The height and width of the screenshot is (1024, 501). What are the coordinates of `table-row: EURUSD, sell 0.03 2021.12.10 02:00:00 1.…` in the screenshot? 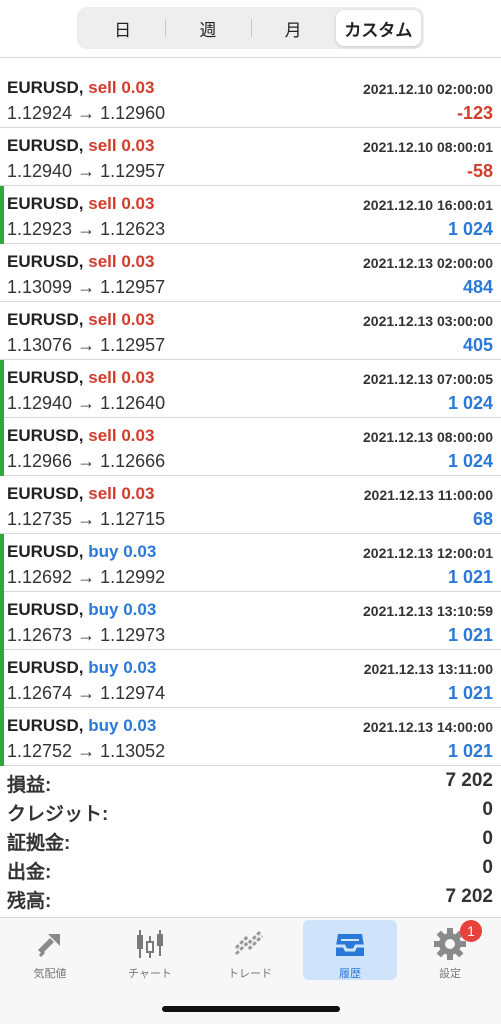 It's located at (250, 99).